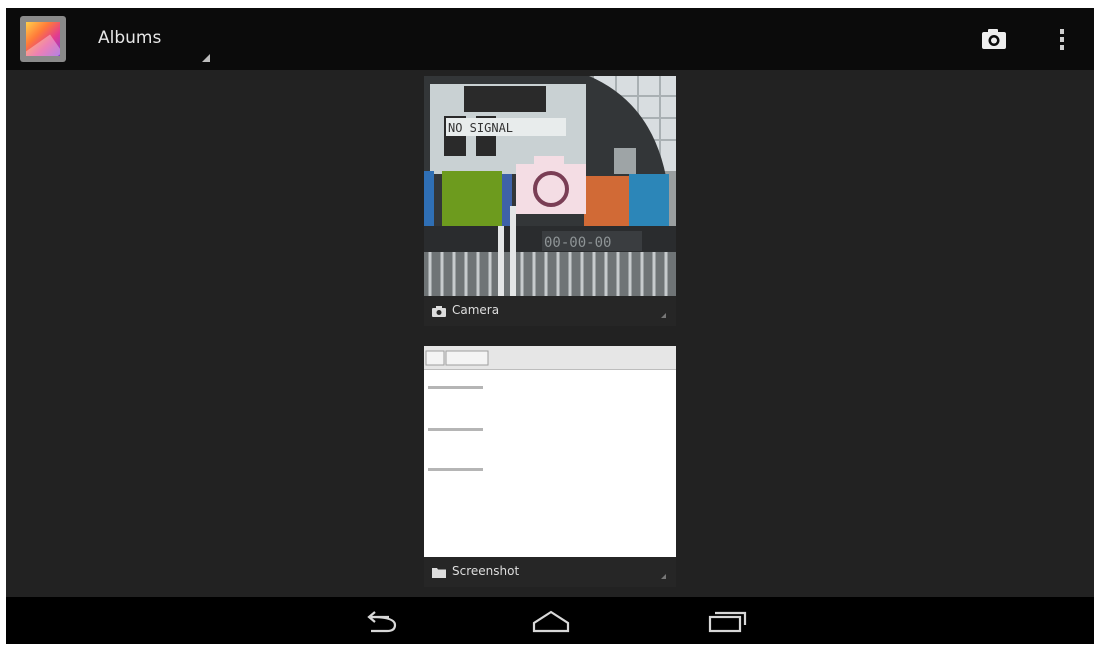 This screenshot has height=648, width=1098. Describe the element at coordinates (480, 128) in the screenshot. I see `no-signal-text: NO SIGNAL` at that location.